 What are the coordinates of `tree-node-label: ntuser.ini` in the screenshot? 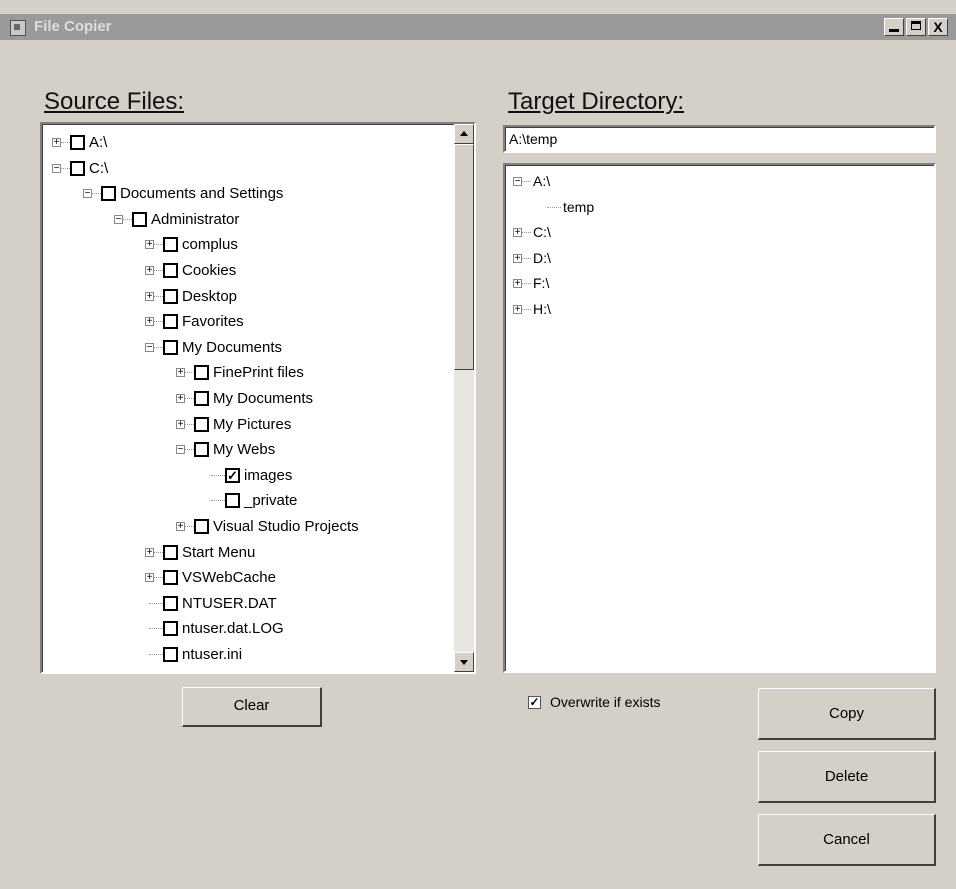 It's located at (212, 654).